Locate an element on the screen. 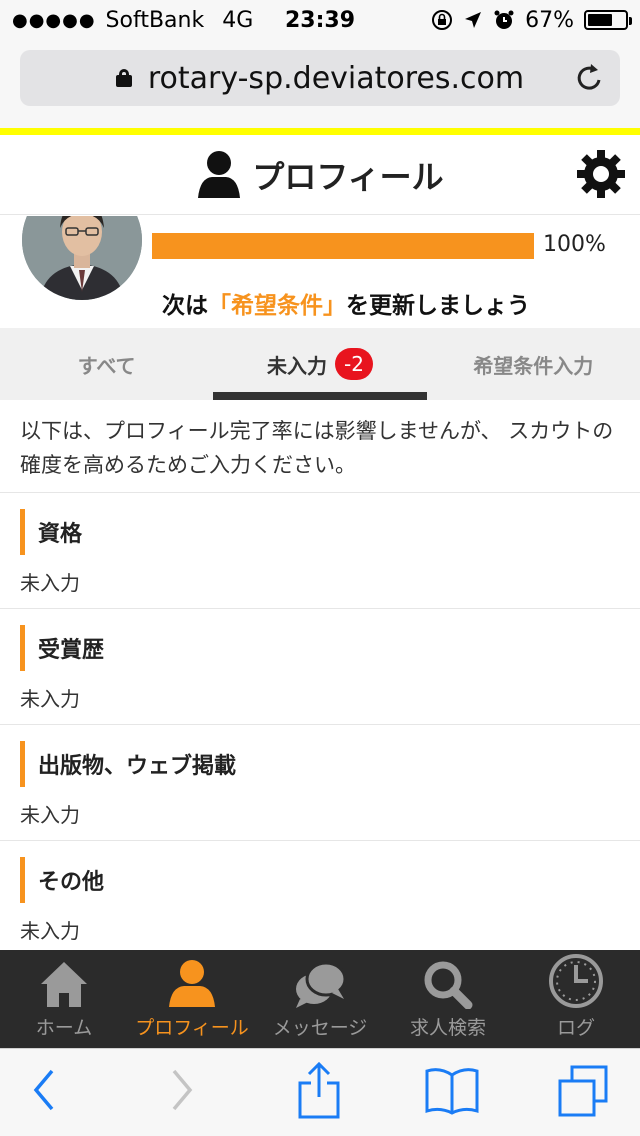  carrier-label: SoftBank is located at coordinates (155, 20).